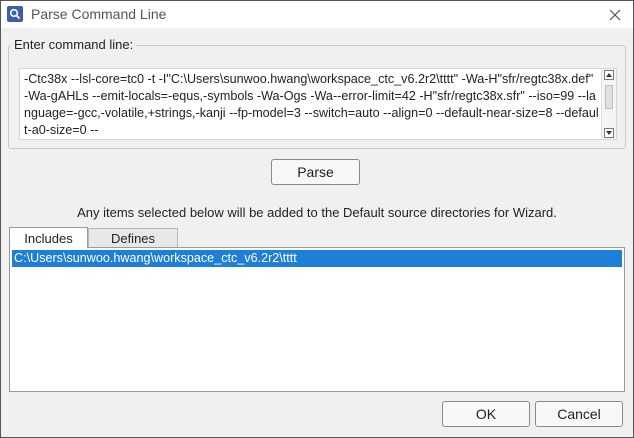  I want to click on chevron-up-icon, so click(609, 75).